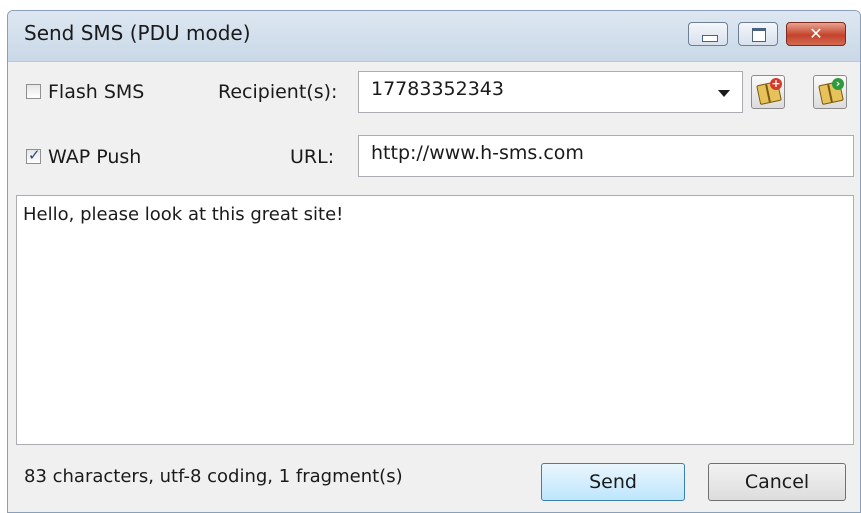 This screenshot has width=861, height=513. I want to click on message-text: Hello, please look at this great site!, so click(183, 214).